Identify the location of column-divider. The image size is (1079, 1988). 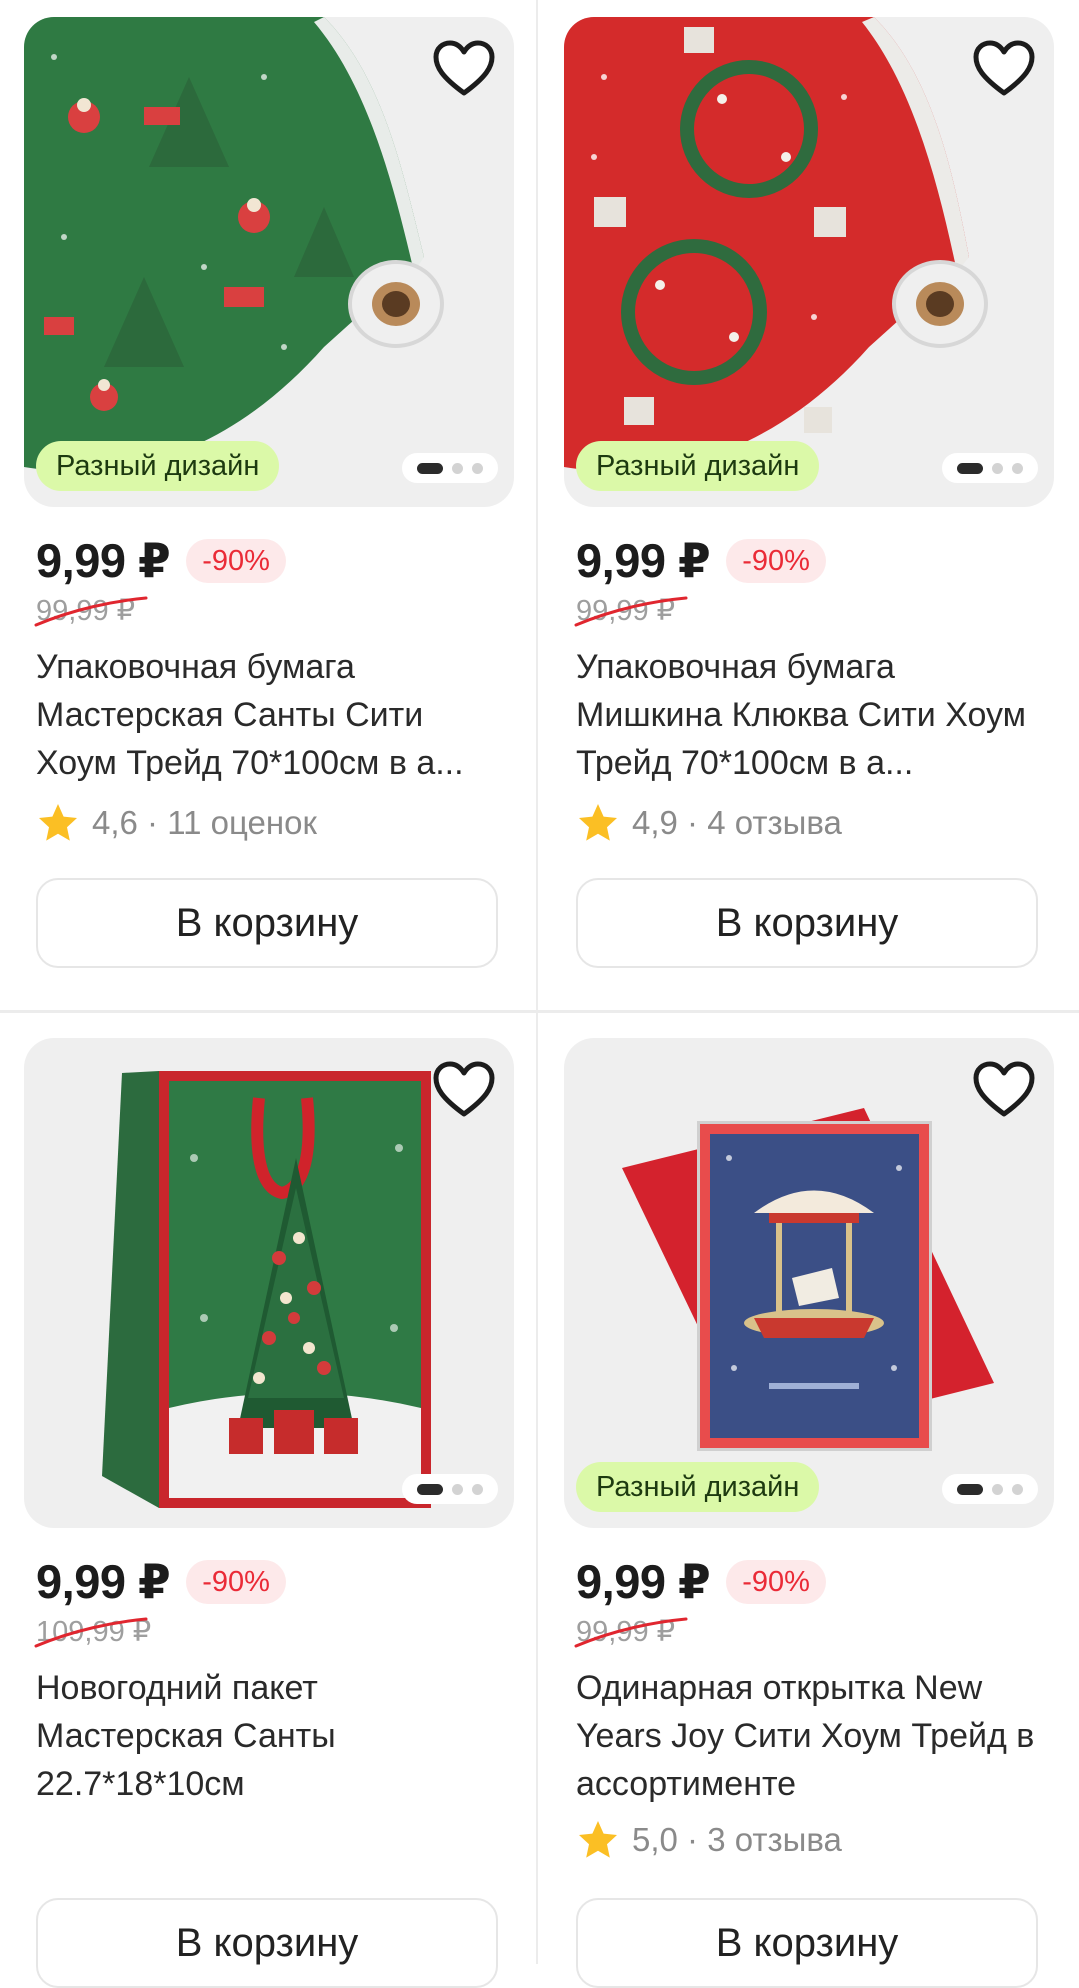
(537, 982).